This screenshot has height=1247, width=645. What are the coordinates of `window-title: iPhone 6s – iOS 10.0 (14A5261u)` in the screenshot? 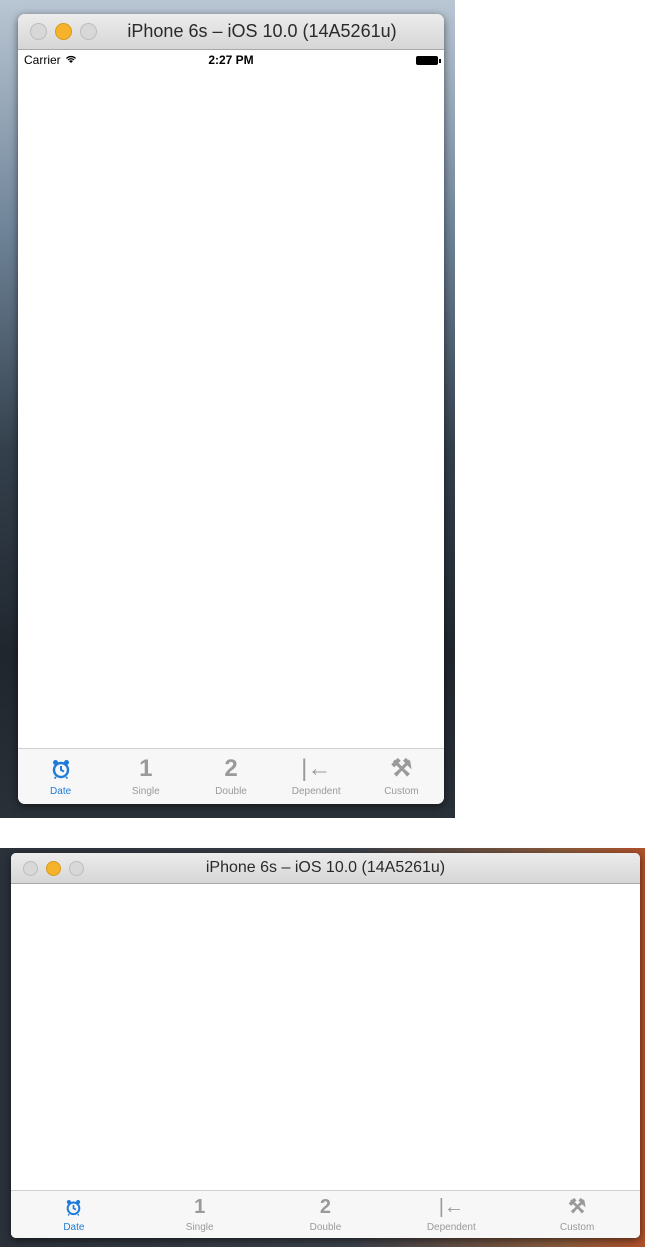 It's located at (325, 867).